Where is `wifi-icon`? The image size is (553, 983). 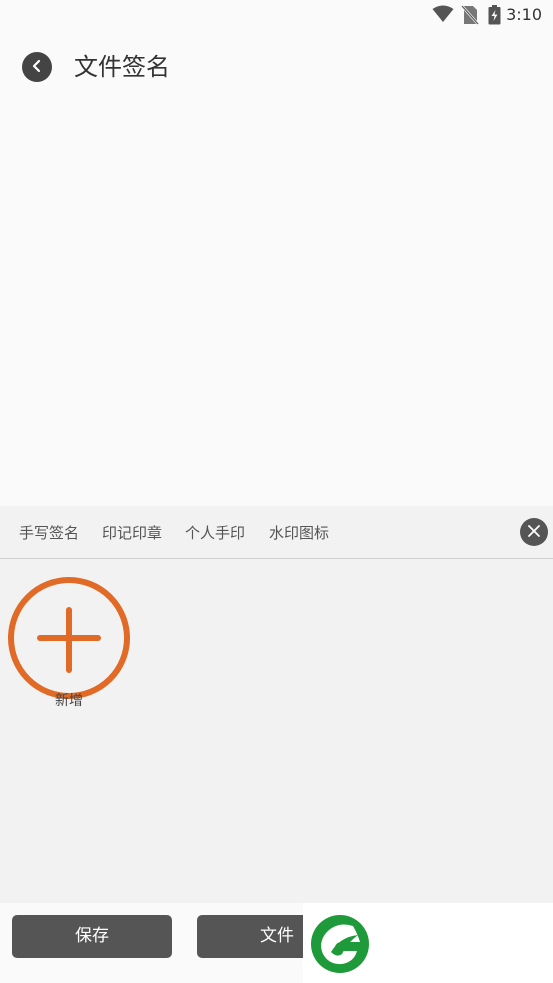
wifi-icon is located at coordinates (443, 16).